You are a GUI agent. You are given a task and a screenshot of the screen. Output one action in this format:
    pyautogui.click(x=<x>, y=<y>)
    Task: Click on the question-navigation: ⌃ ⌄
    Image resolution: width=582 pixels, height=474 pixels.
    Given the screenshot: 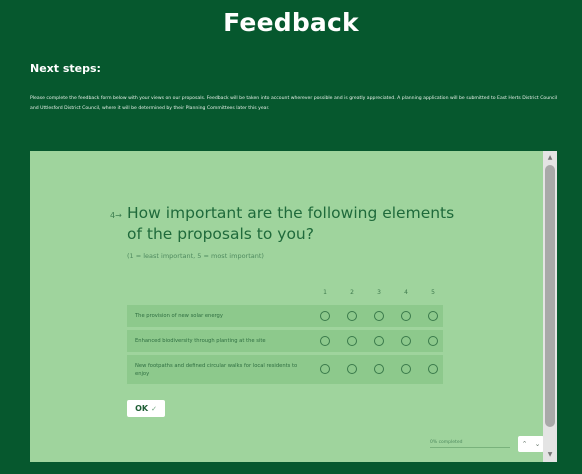 What is the action you would take?
    pyautogui.click(x=531, y=444)
    